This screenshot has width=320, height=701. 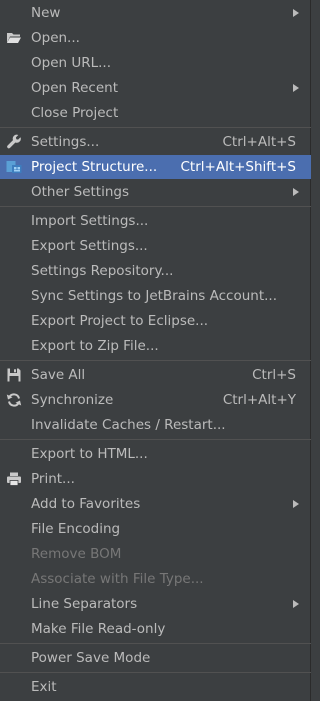 What do you see at coordinates (155, 192) in the screenshot?
I see `menu-item-other-settings: Other Settings` at bounding box center [155, 192].